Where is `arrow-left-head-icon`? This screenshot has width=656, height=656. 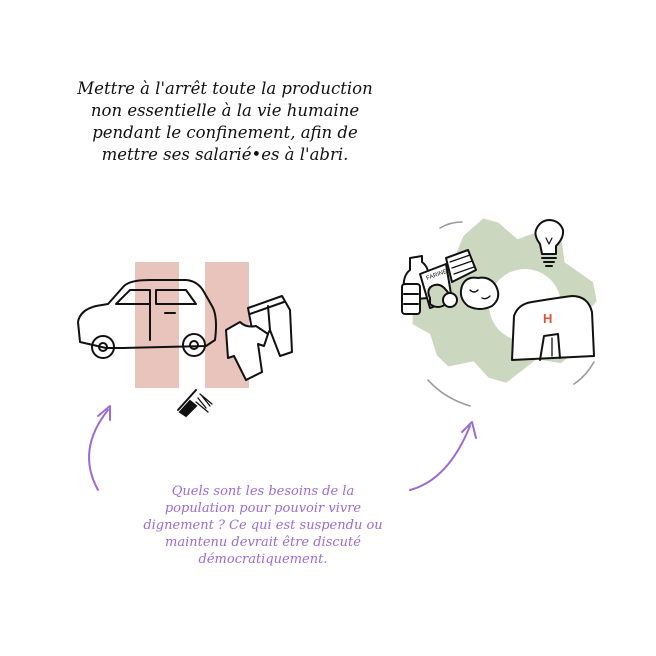
arrow-left-head-icon is located at coordinates (104, 413).